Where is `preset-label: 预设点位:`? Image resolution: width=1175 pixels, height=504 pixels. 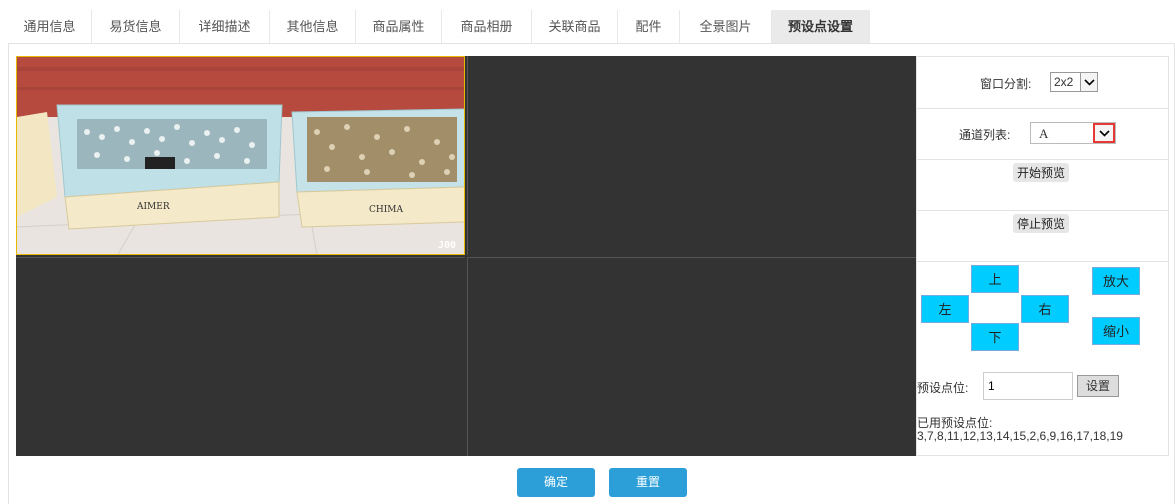 preset-label: 预设点位: is located at coordinates (943, 388).